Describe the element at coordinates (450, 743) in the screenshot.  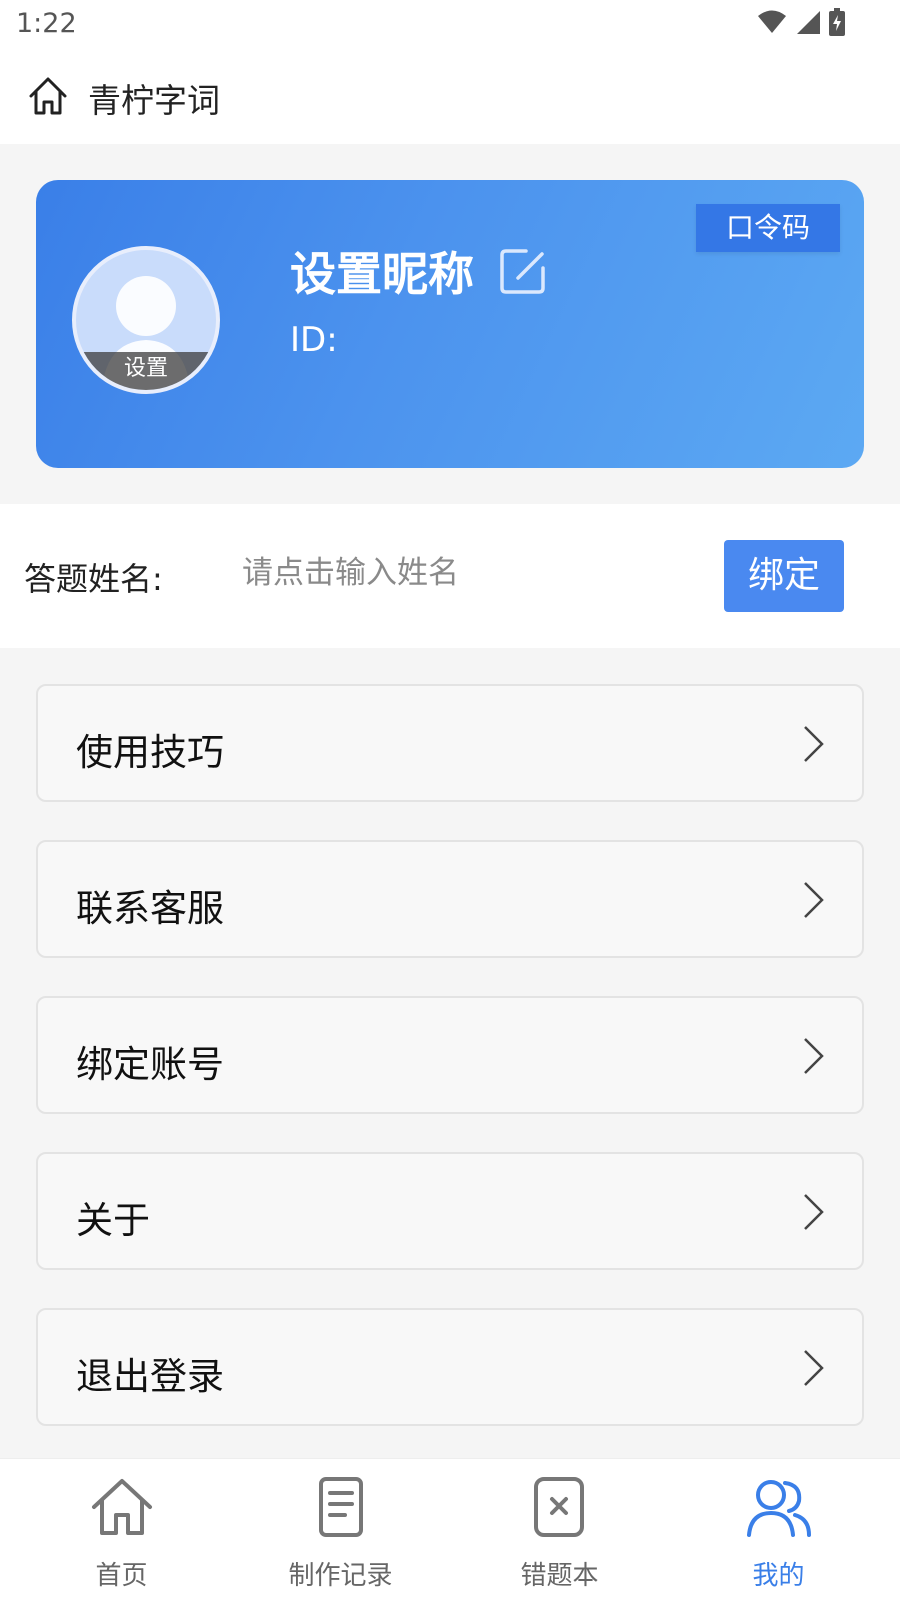
I see `menu-item-tips: 使用技巧` at that location.